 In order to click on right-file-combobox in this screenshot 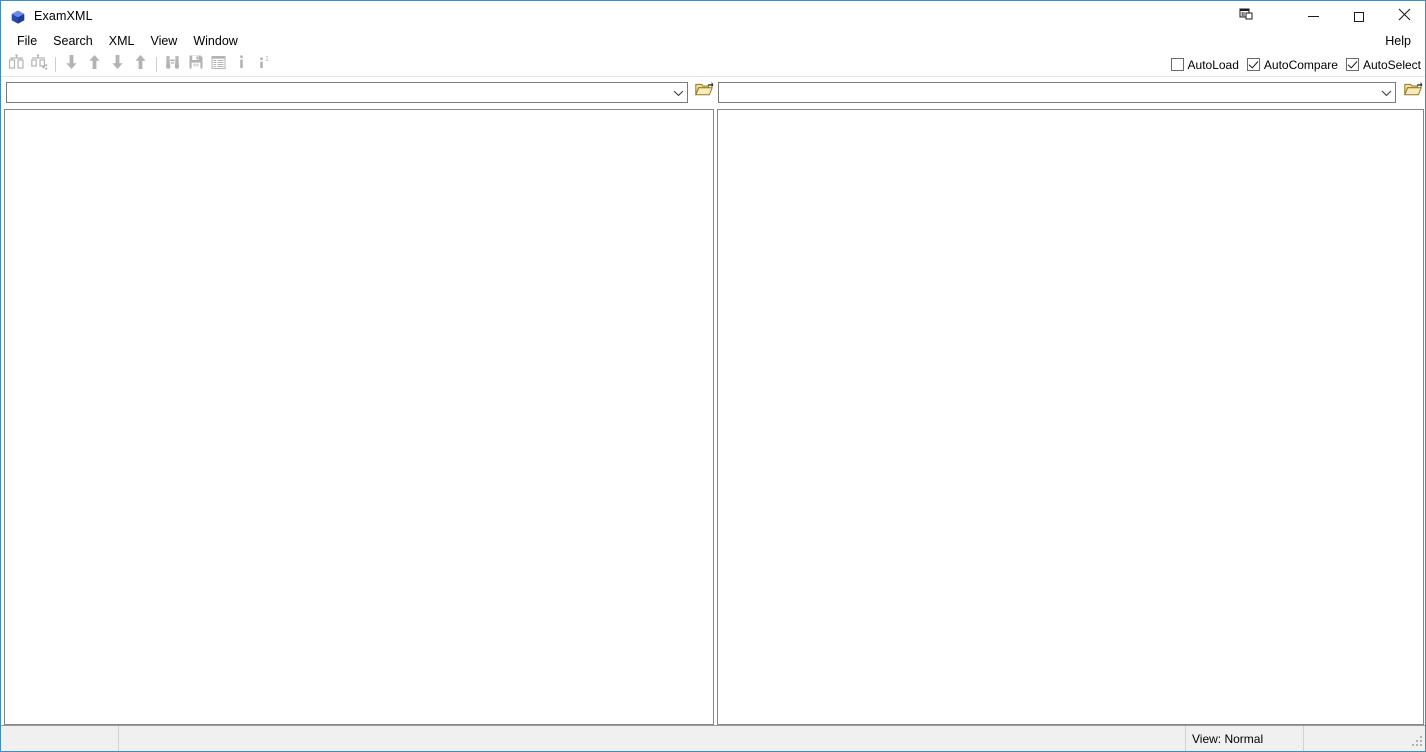, I will do `click(1057, 92)`.